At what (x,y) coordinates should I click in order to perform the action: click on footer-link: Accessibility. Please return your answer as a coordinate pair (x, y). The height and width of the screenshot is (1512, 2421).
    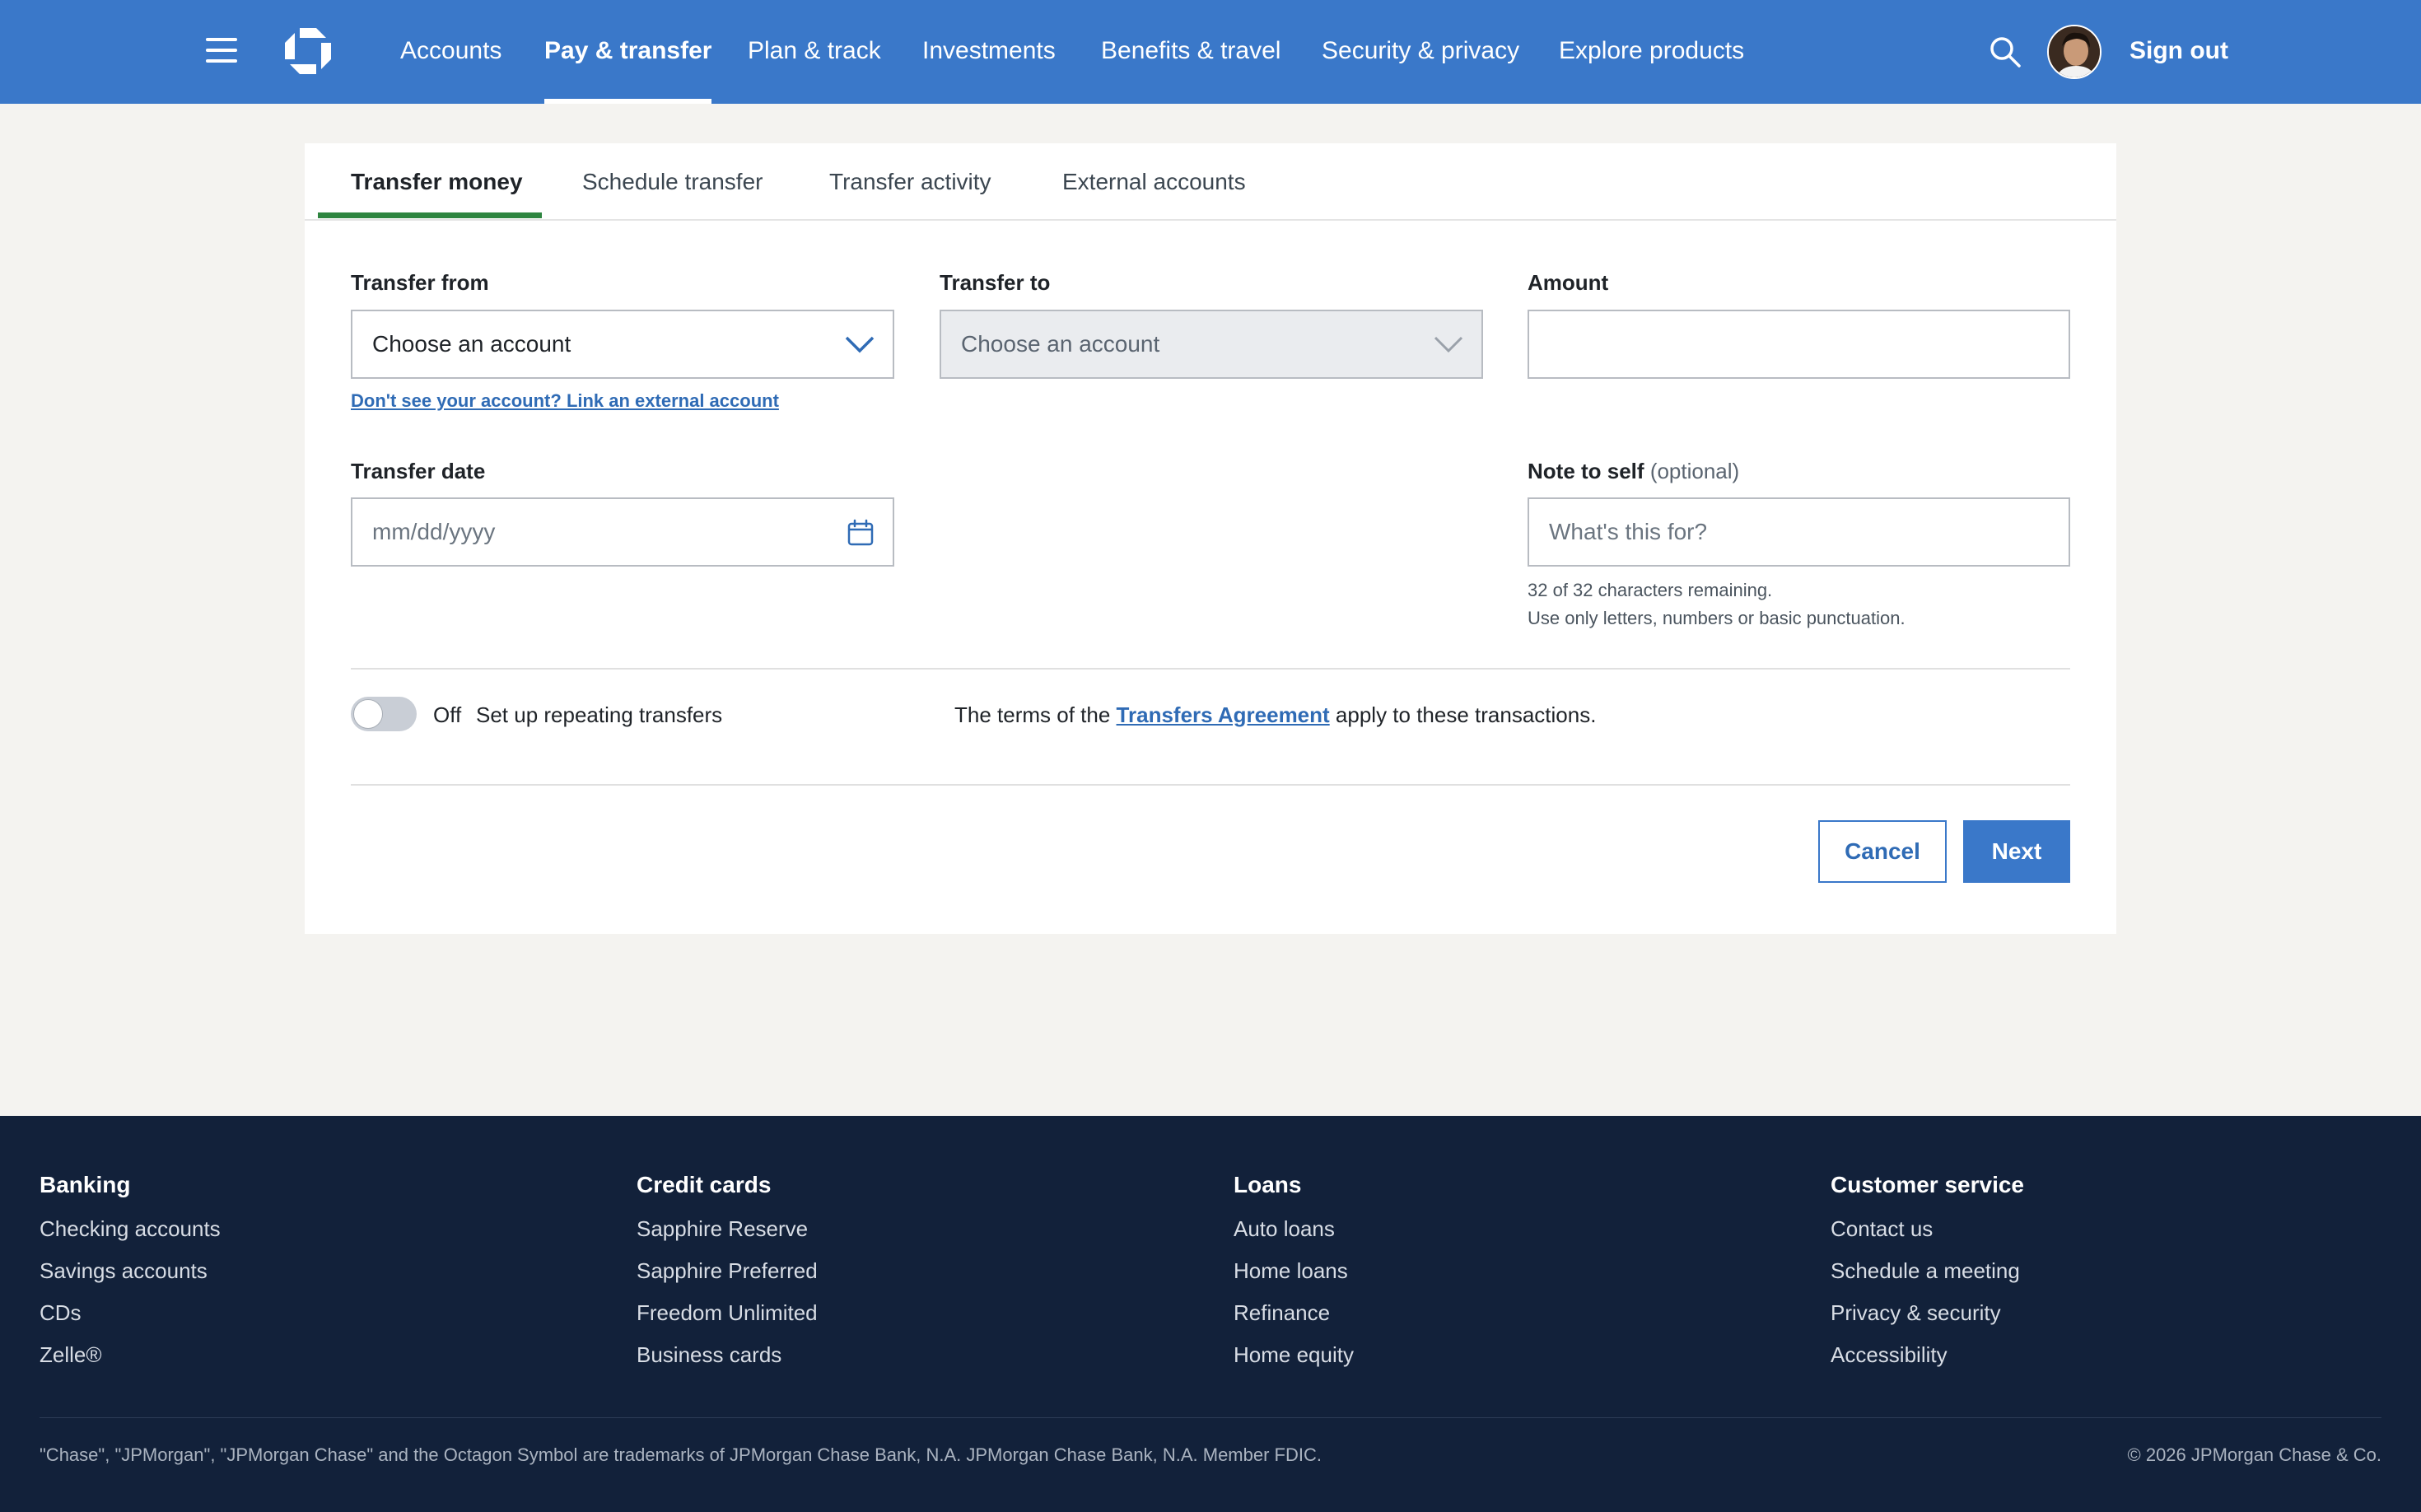
    Looking at the image, I should click on (1927, 1365).